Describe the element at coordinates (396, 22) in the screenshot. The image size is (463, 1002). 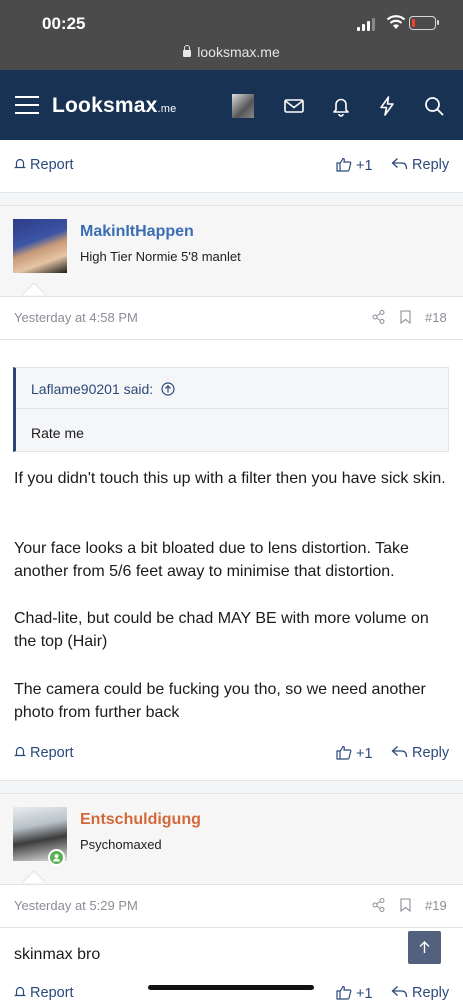
I see `wifi-icon` at that location.